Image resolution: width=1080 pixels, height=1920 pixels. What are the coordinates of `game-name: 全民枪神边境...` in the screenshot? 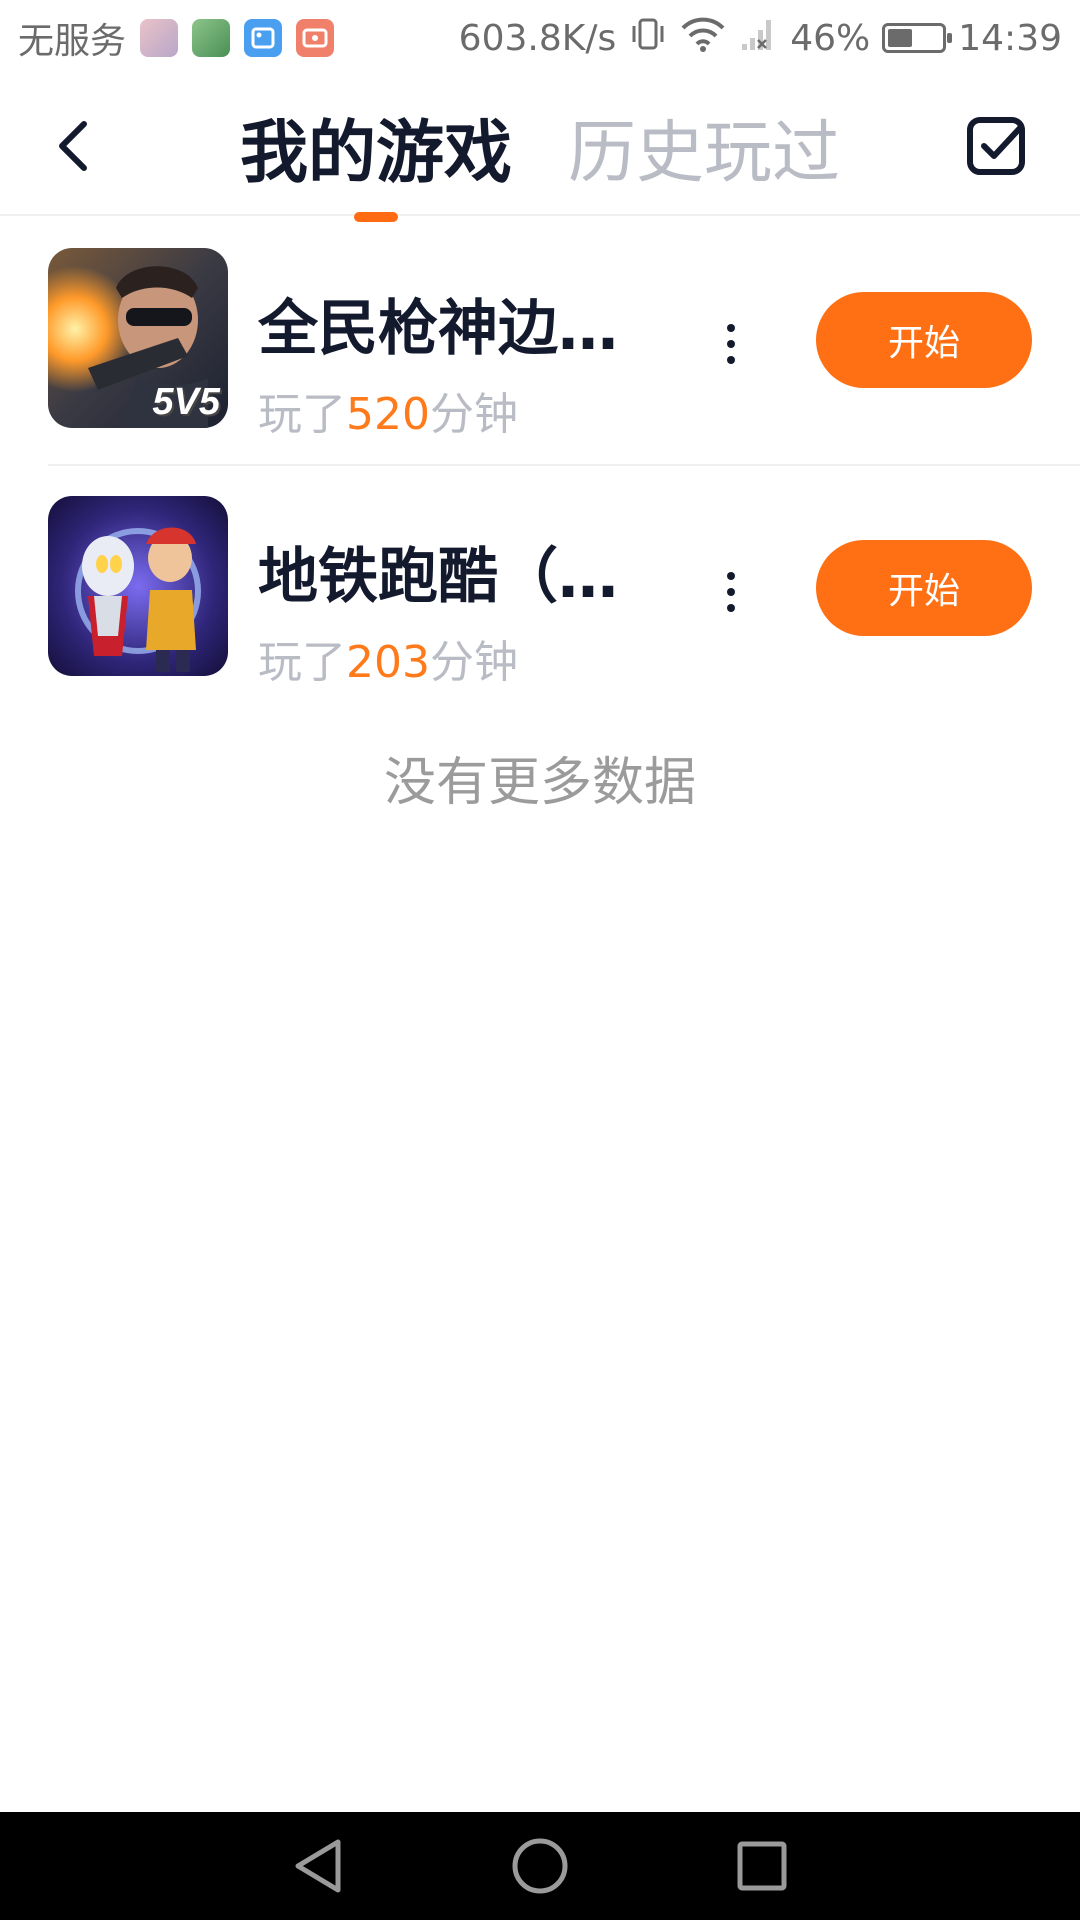 It's located at (458, 329).